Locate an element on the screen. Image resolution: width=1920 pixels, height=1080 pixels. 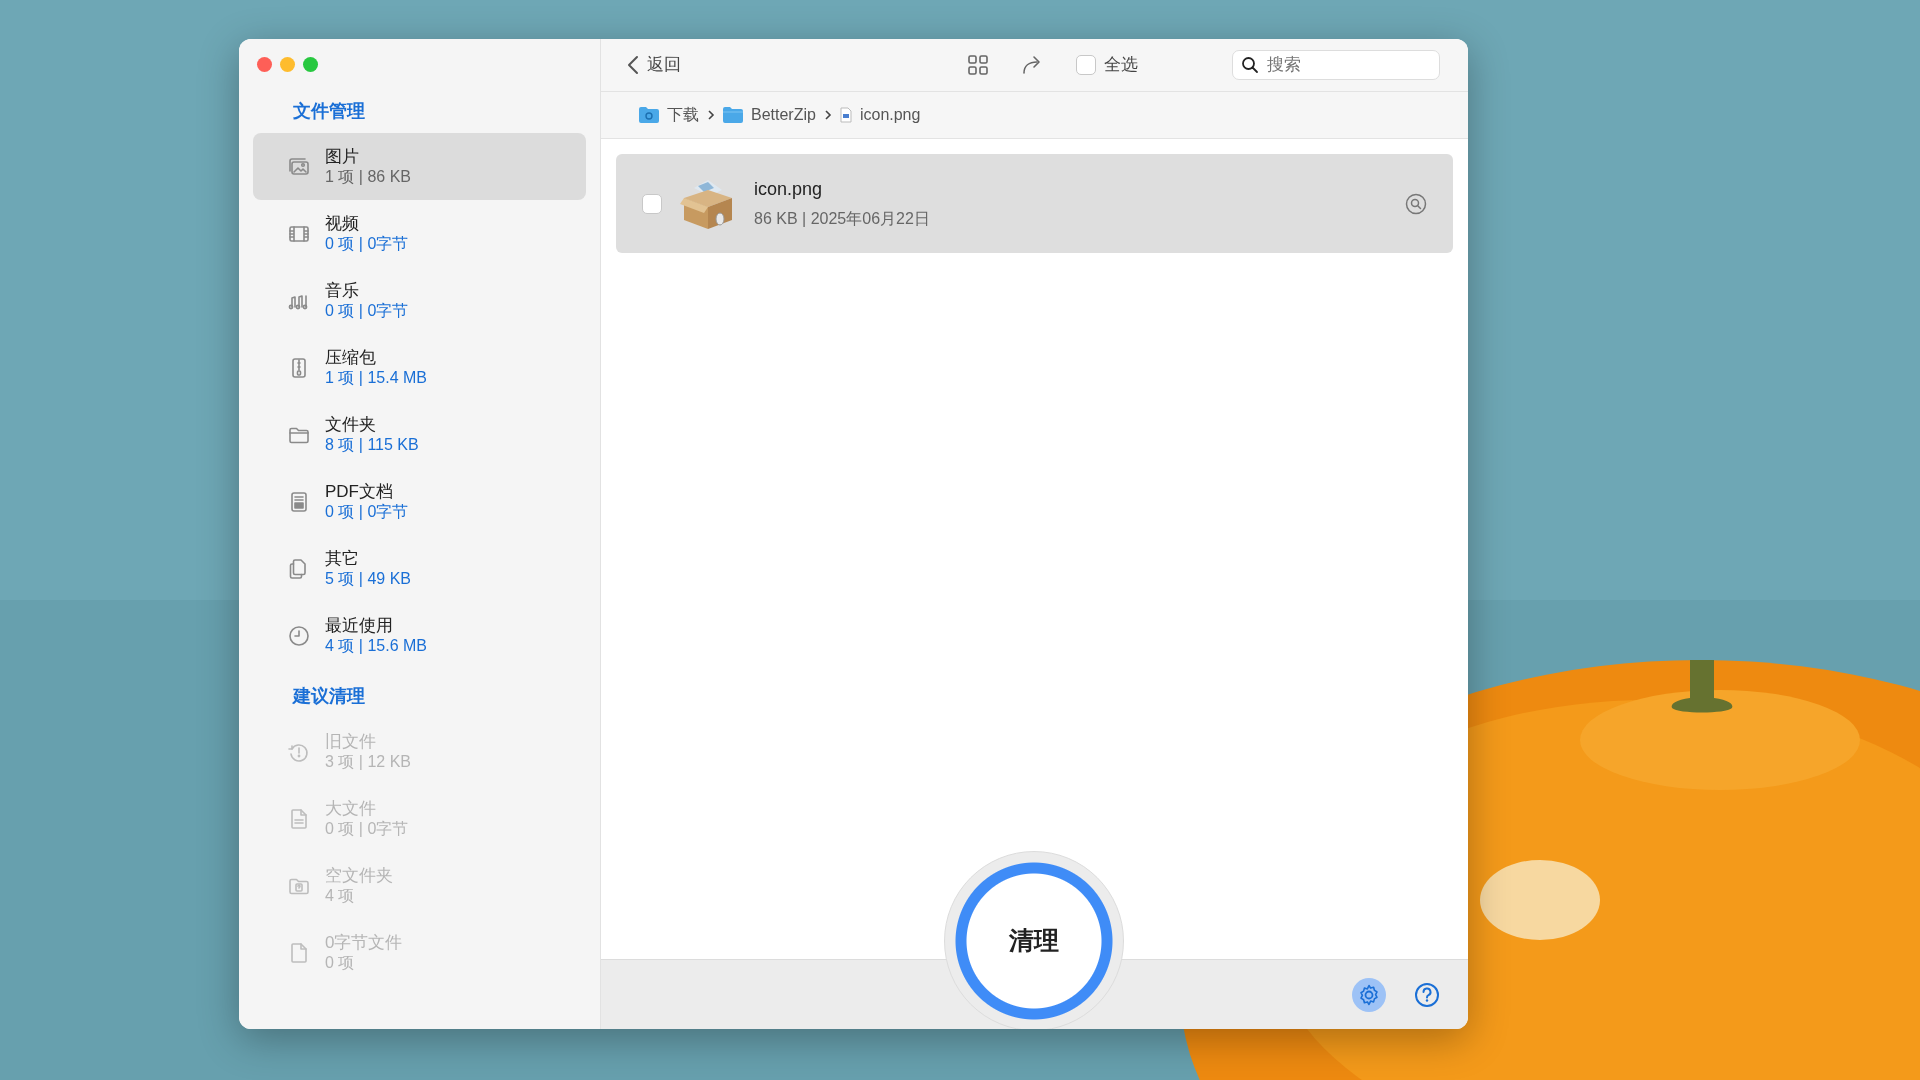
gear-icon is located at coordinates (1369, 994).